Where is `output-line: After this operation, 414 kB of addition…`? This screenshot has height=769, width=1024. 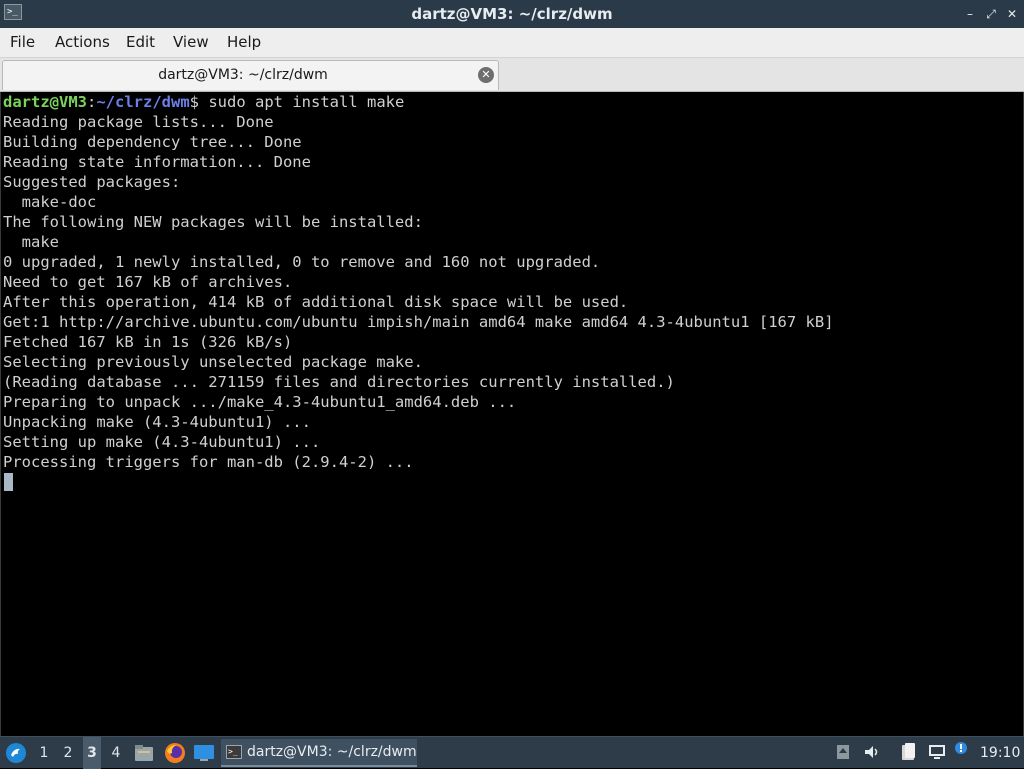
output-line: After this operation, 414 kB of addition… is located at coordinates (316, 302).